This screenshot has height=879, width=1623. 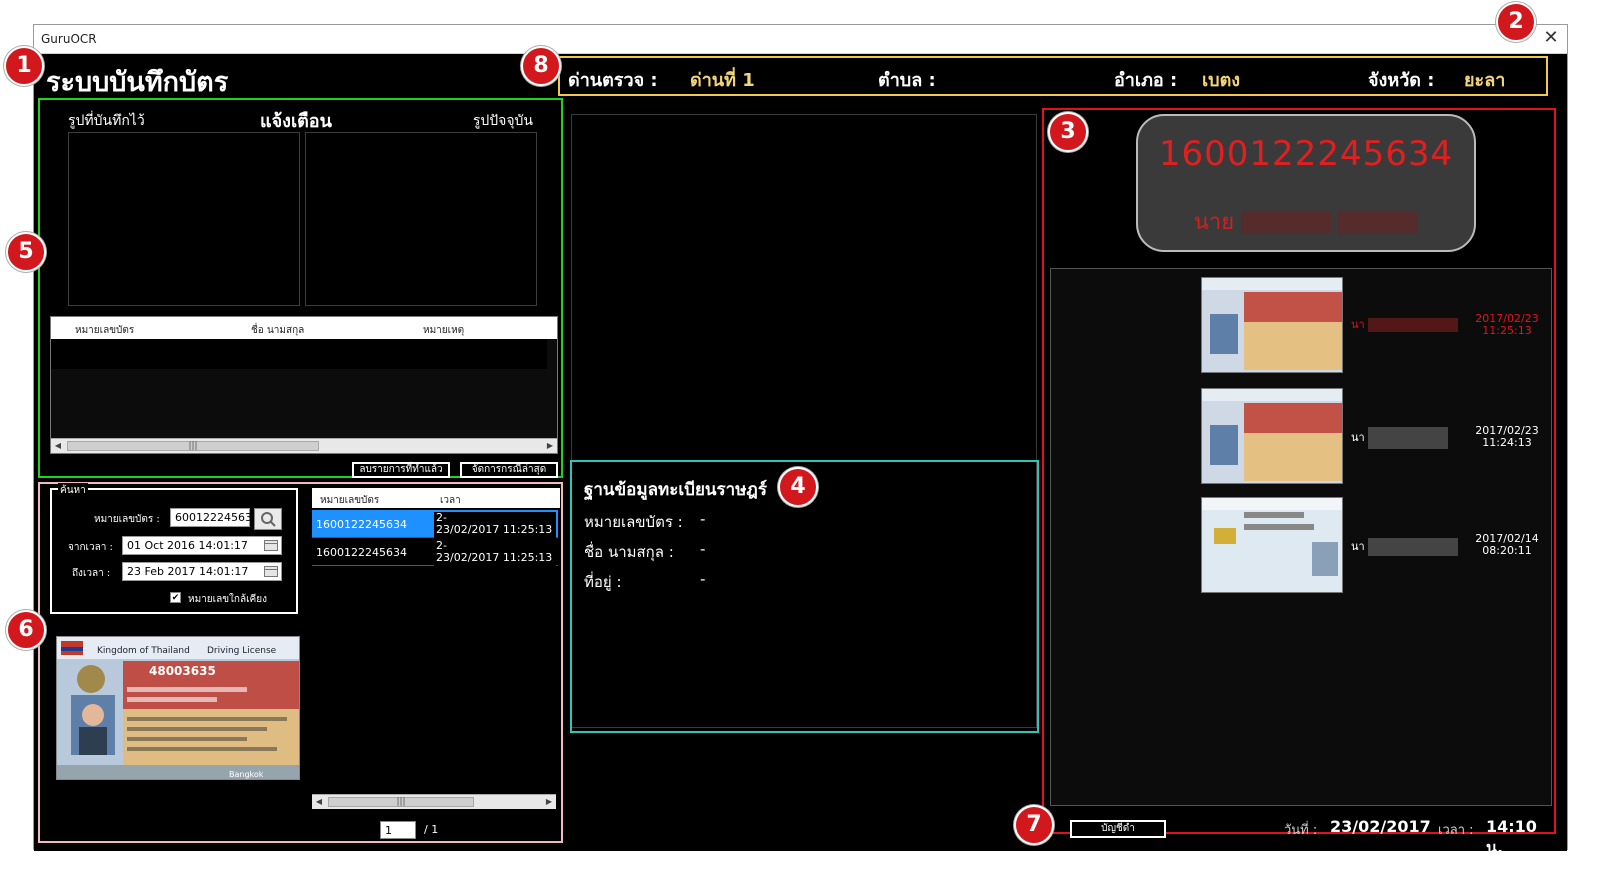 What do you see at coordinates (613, 80) in the screenshot?
I see `checkpoint-label: ด่านตรวจ :` at bounding box center [613, 80].